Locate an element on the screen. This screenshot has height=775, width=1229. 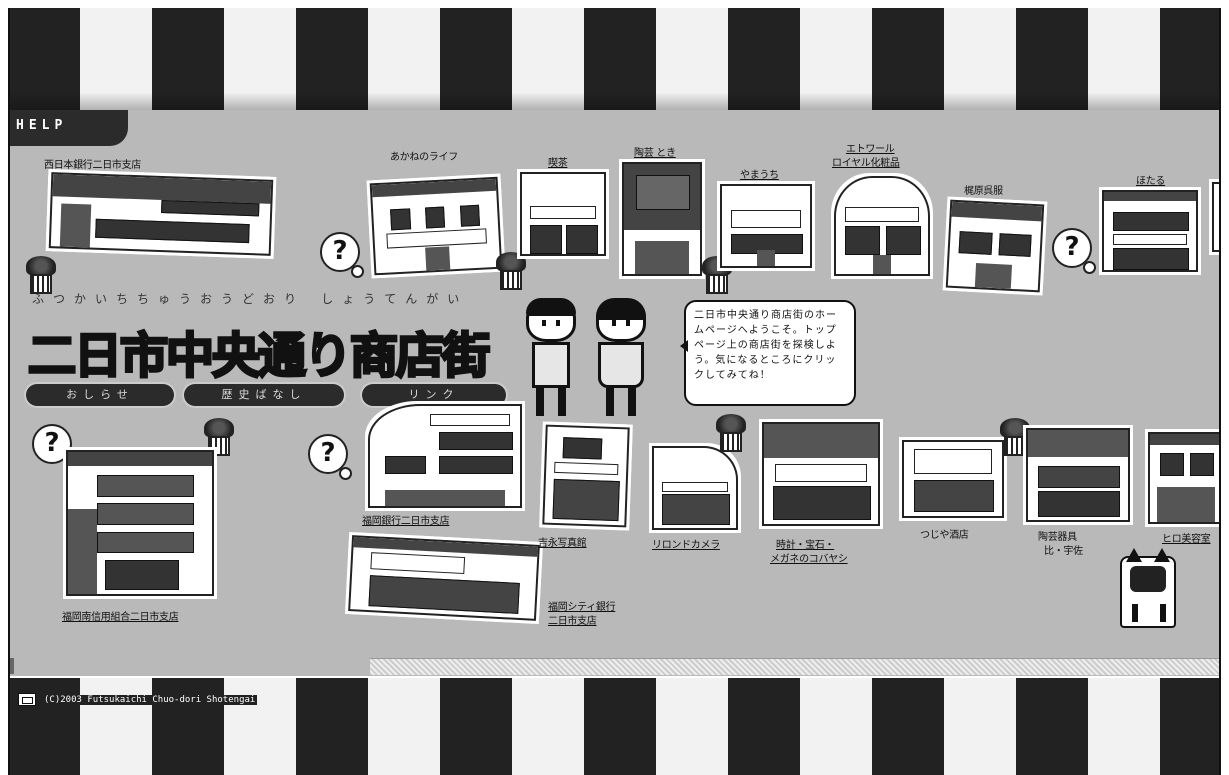
shop-label-kajiwara: 梶原呉服 is located at coordinates (983, 191).